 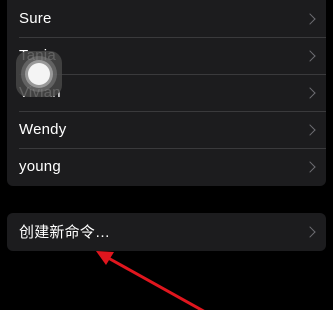 What do you see at coordinates (39, 74) in the screenshot?
I see `assistive-touch-icon` at bounding box center [39, 74].